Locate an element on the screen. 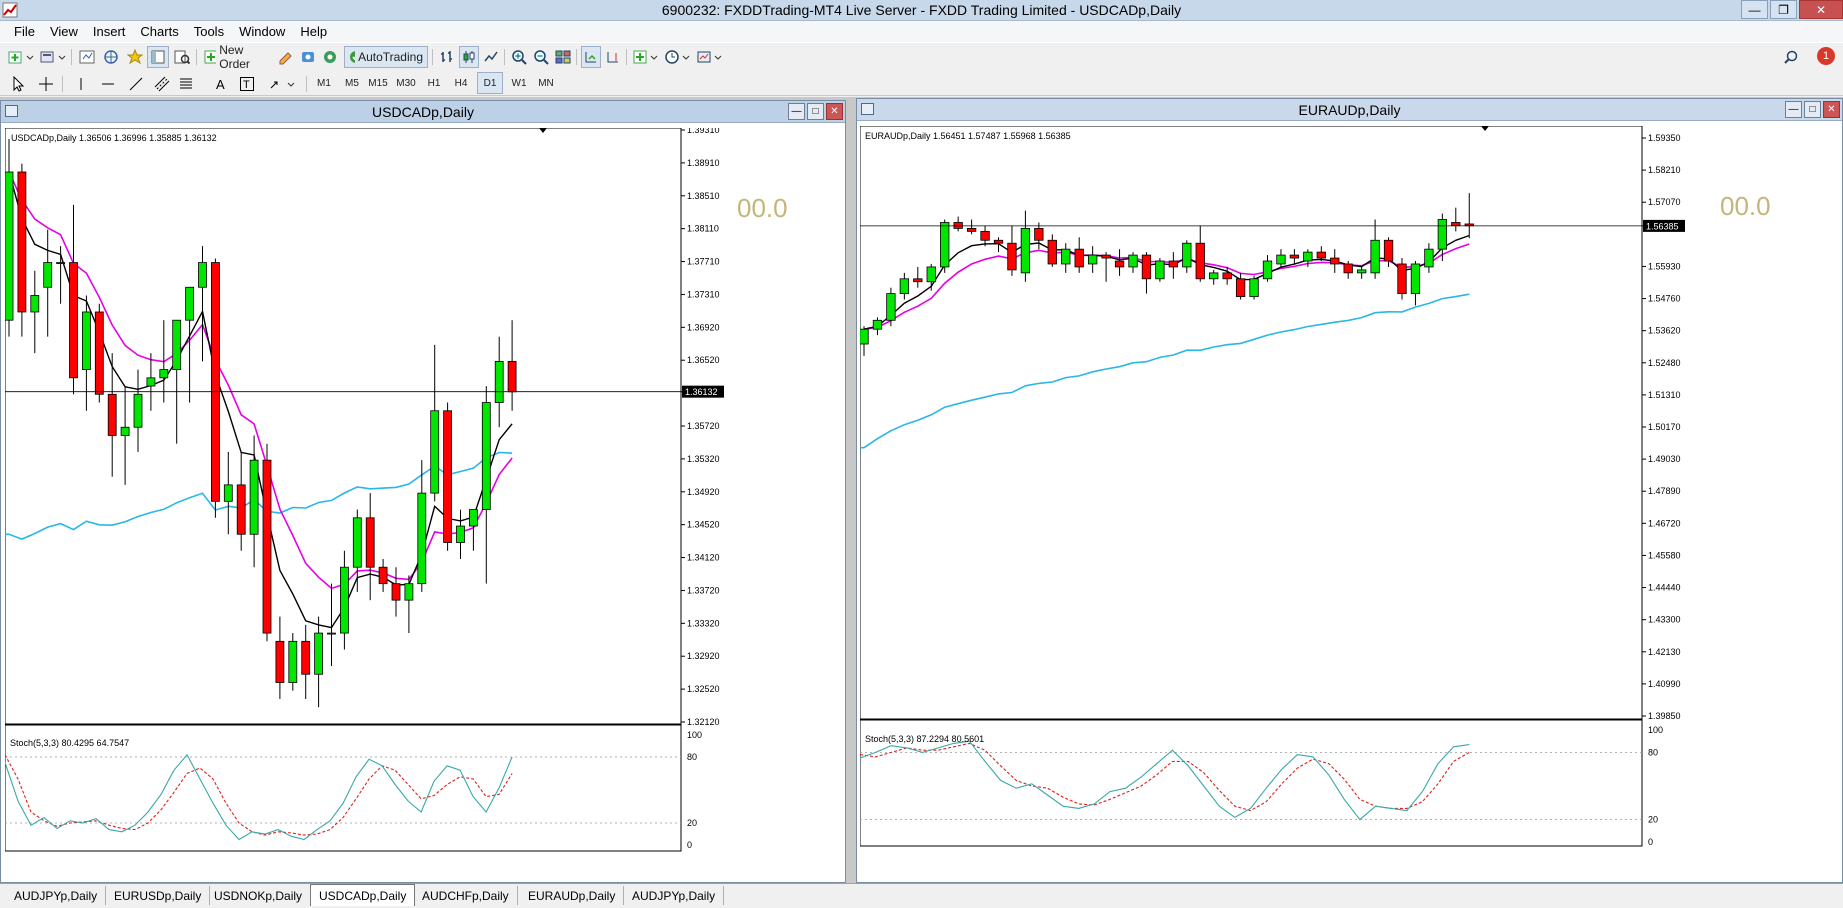 This screenshot has height=908, width=1843. price-axis-label: 1.57070 is located at coordinates (1664, 202).